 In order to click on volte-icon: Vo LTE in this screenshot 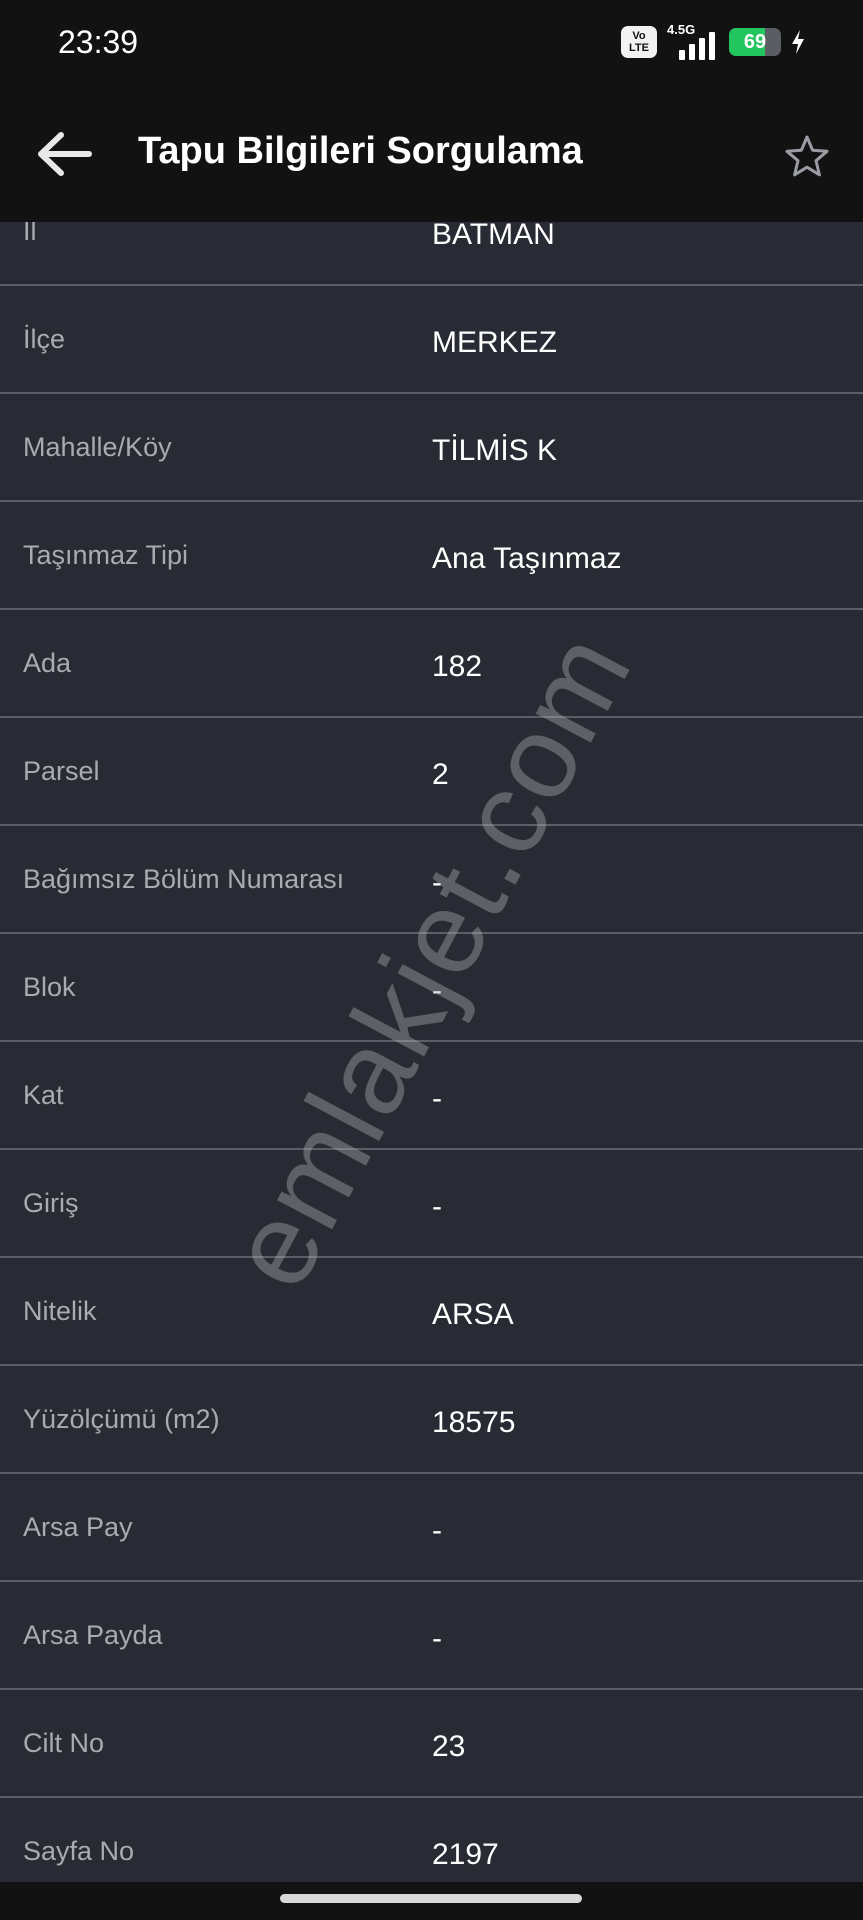, I will do `click(639, 42)`.